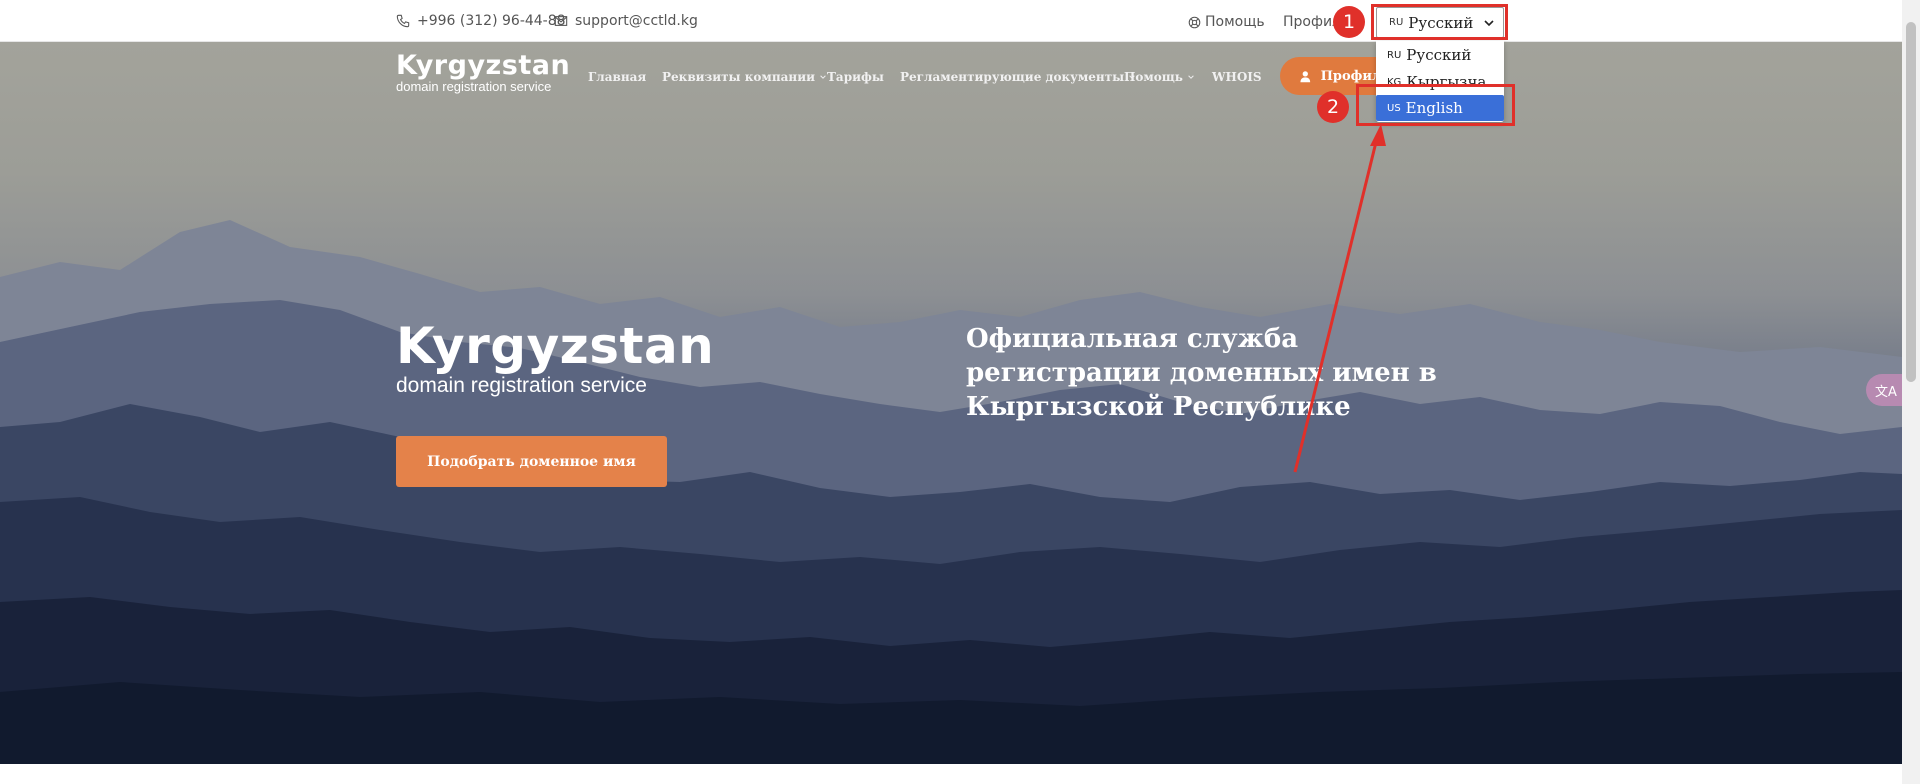  I want to click on help-link: Помощь, so click(1226, 22).